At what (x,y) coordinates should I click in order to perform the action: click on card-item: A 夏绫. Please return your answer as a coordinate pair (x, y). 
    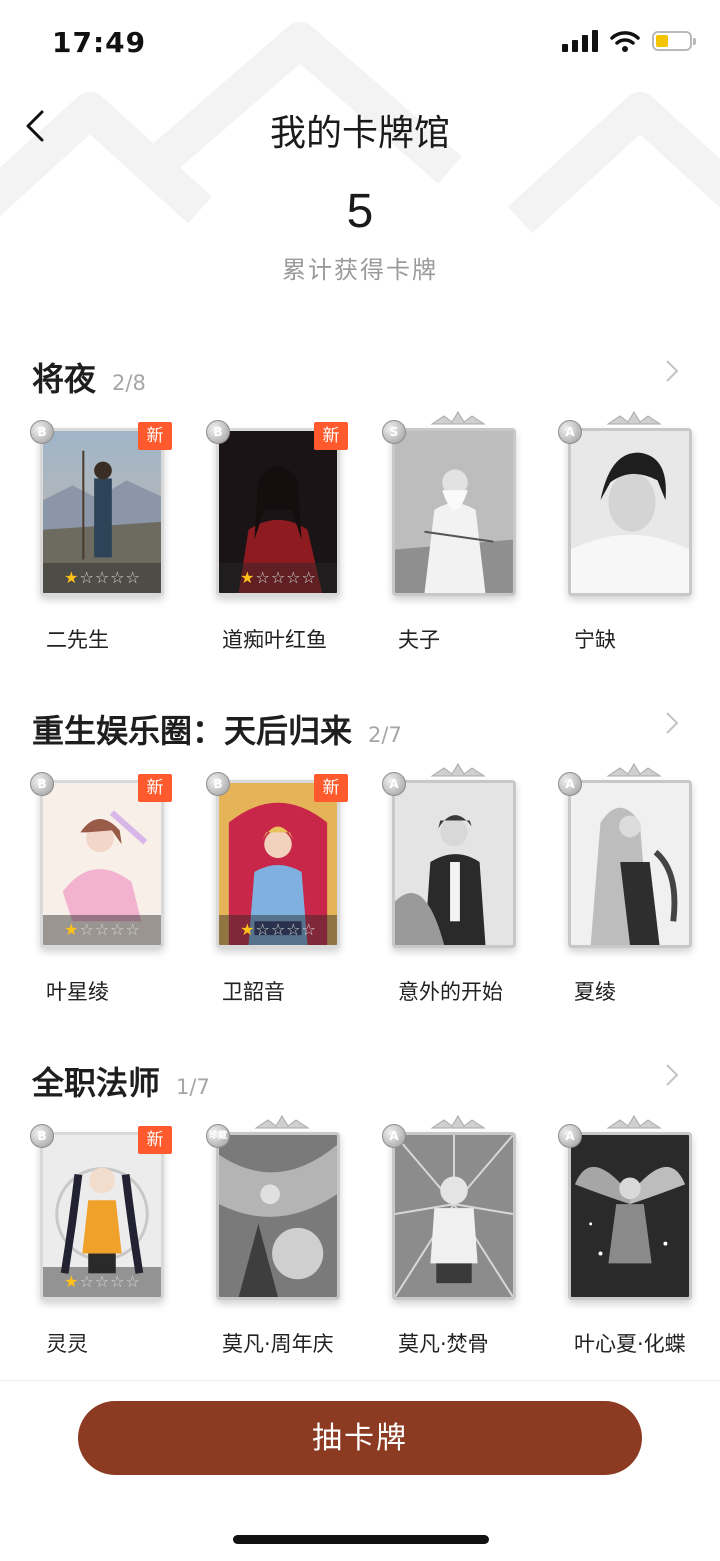
    Looking at the image, I should click on (634, 894).